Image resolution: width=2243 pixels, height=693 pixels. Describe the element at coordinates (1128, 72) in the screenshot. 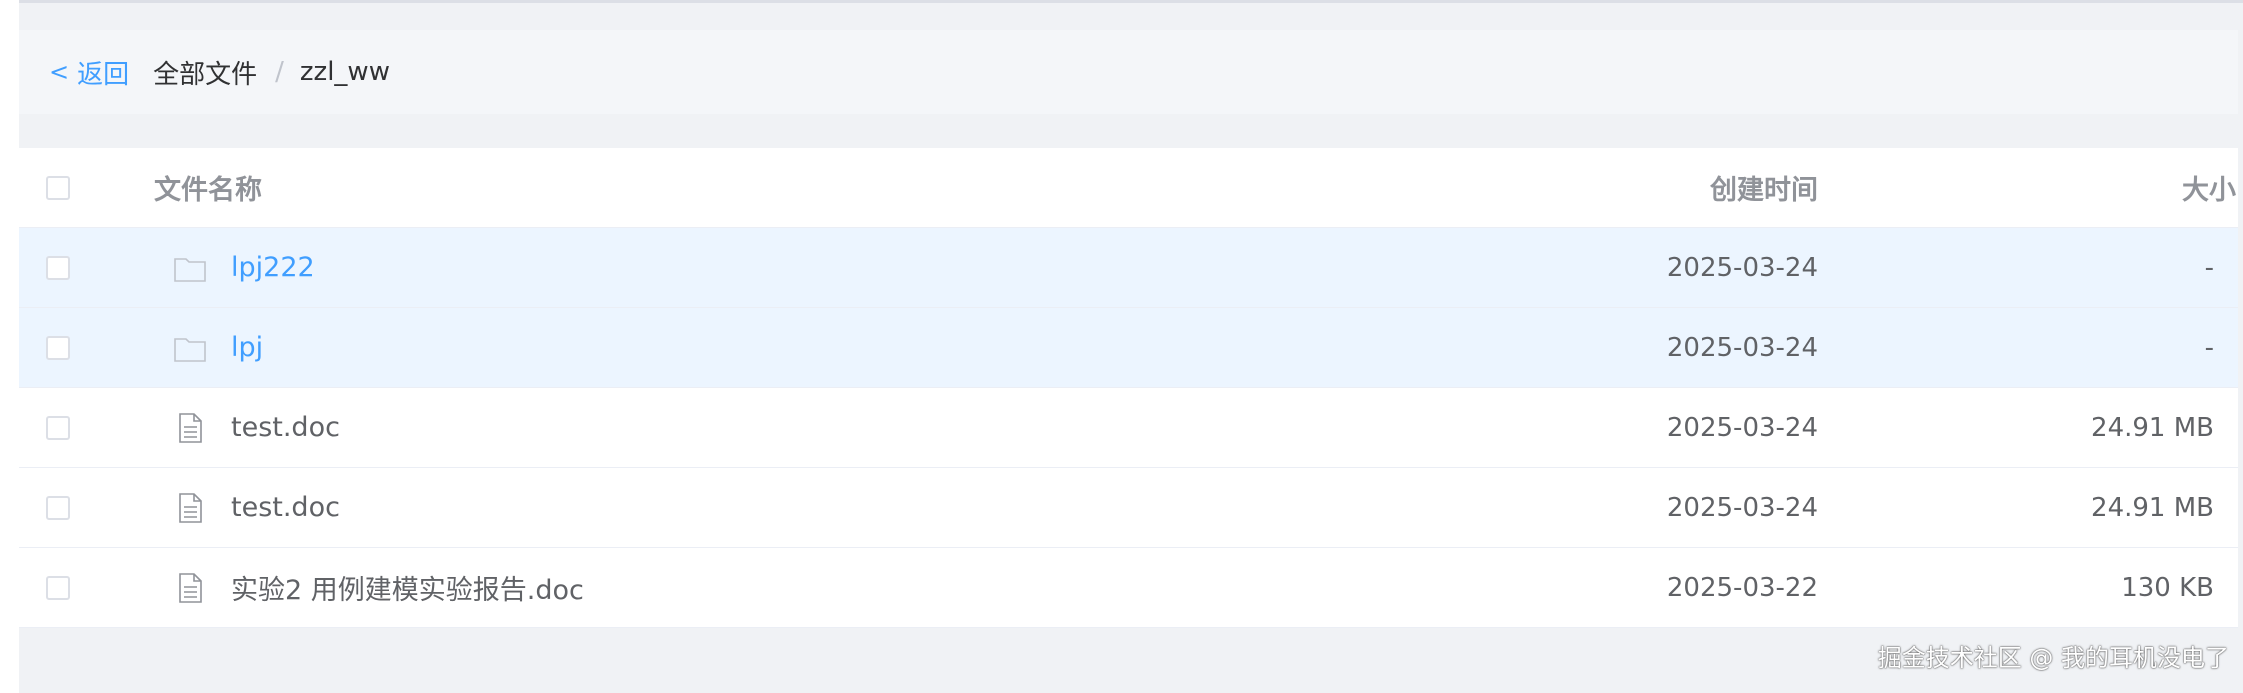

I see `breadcrumb: < 返回 全部文件 / zzl_ww` at that location.